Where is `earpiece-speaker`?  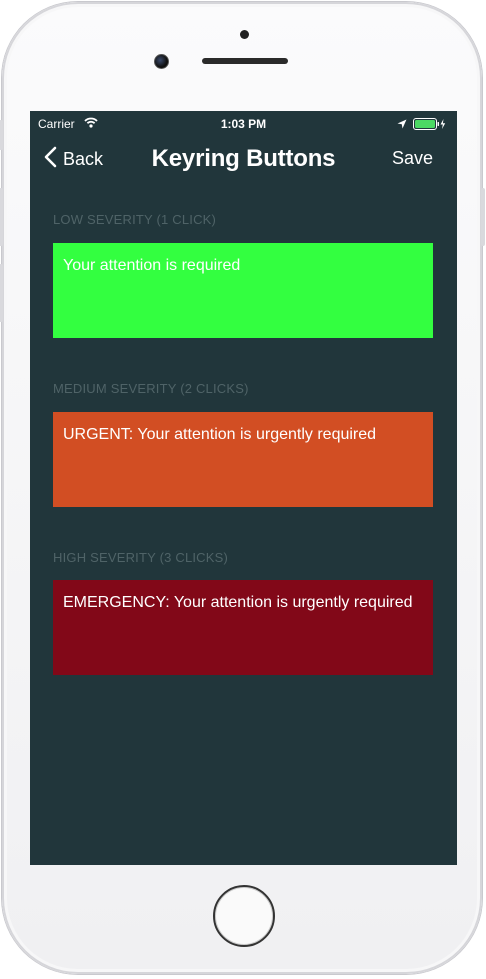 earpiece-speaker is located at coordinates (245, 61).